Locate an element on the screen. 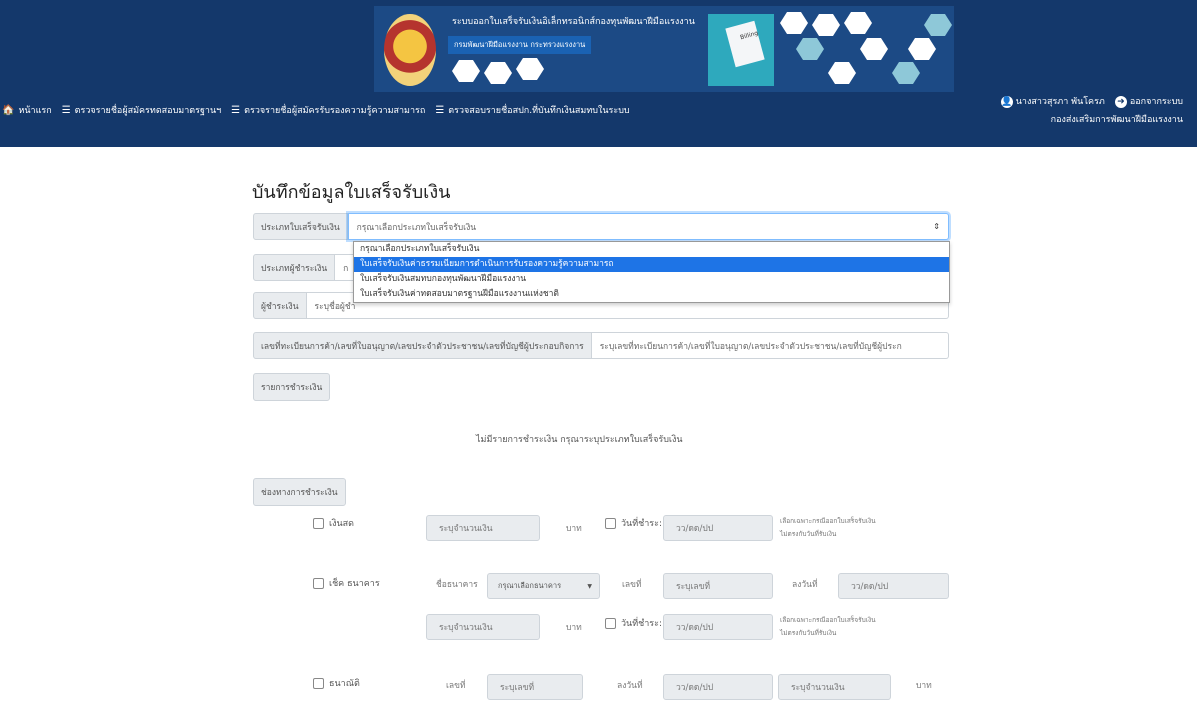  home-icon: 🏠 is located at coordinates (8, 110).